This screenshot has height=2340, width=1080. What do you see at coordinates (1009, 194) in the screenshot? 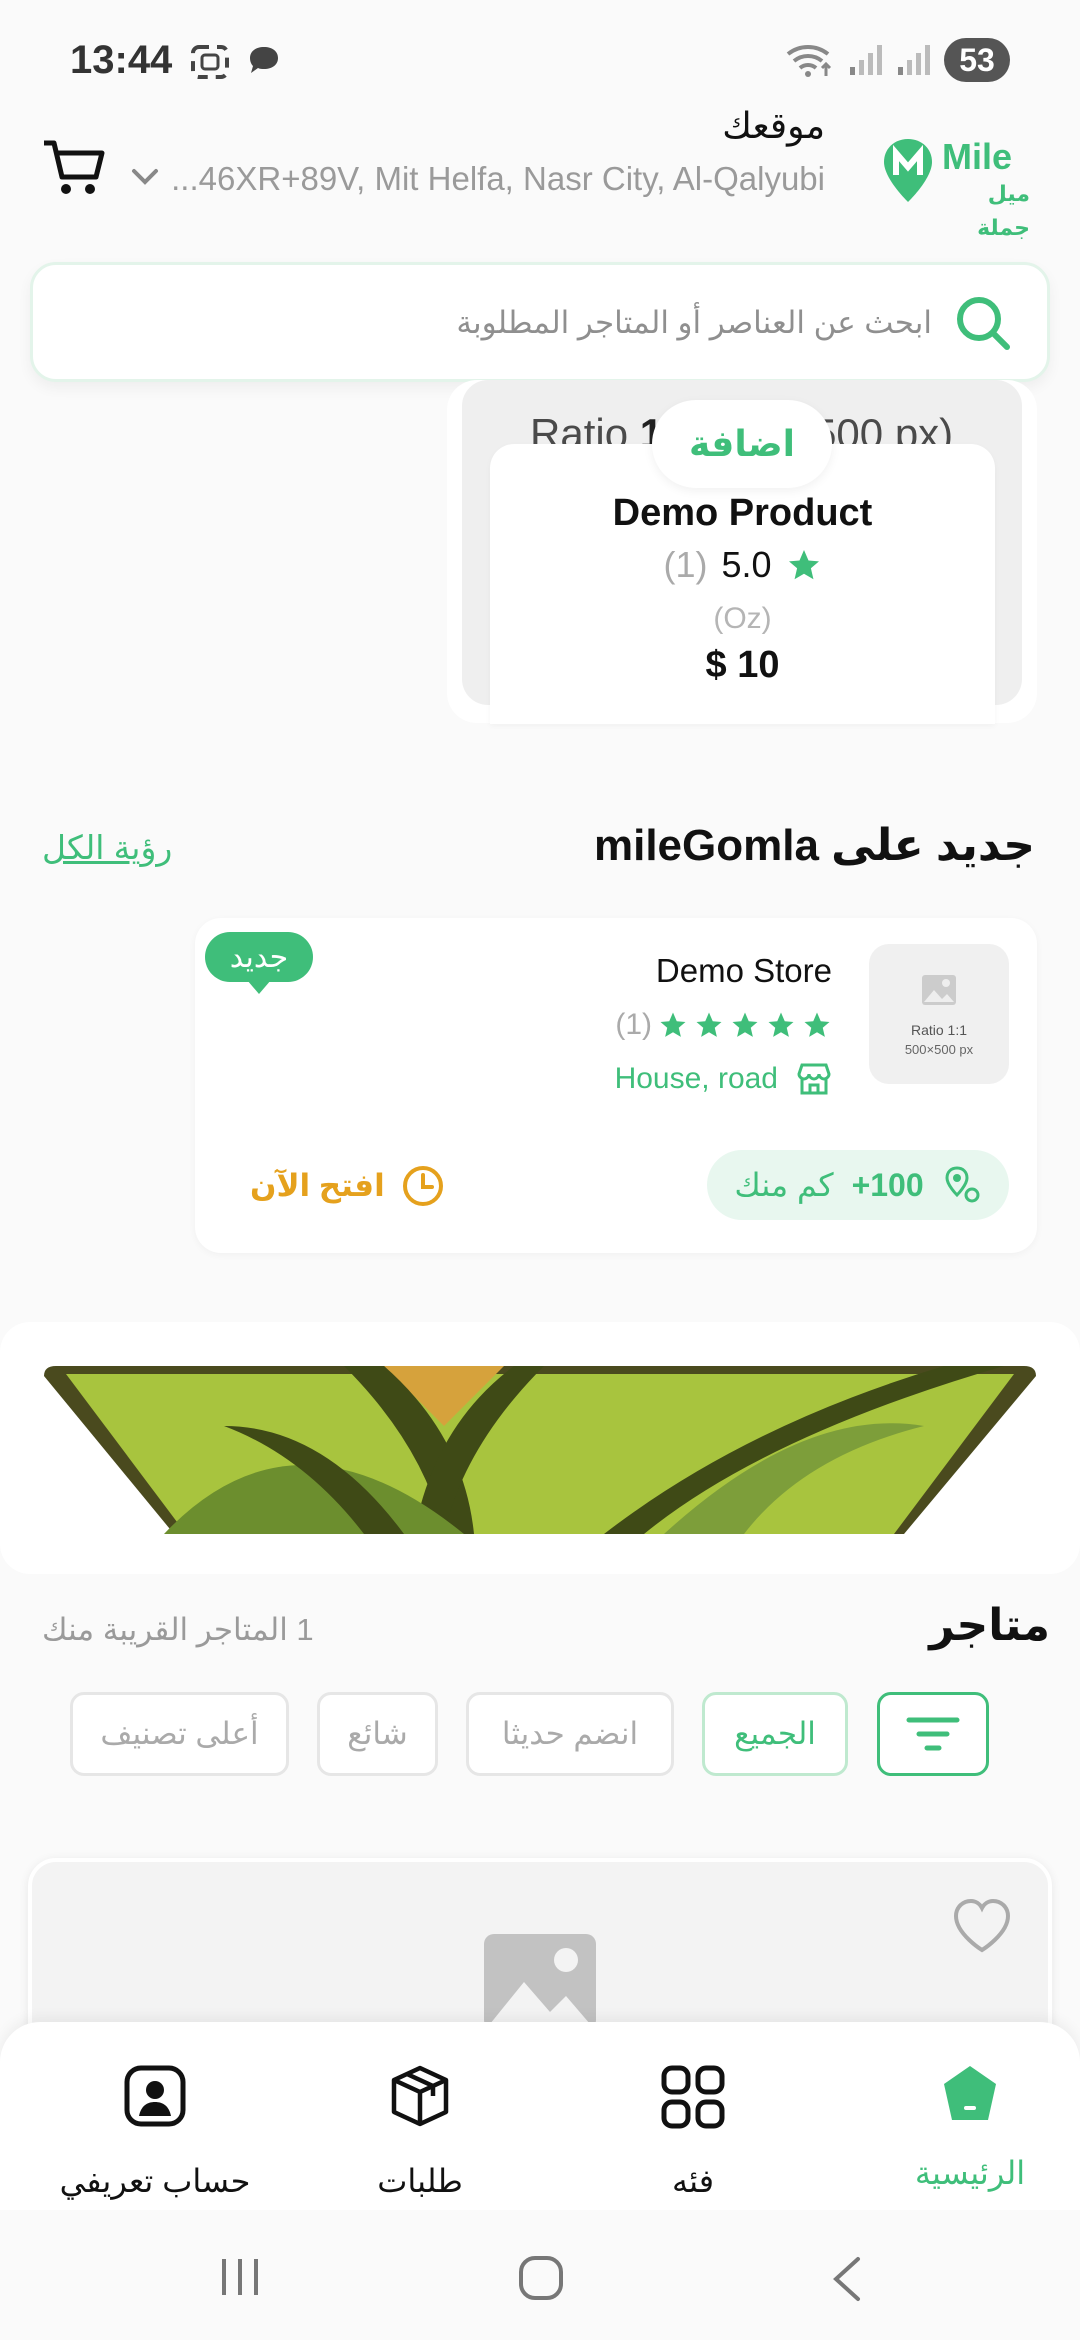
I see `svg-text: ميل` at bounding box center [1009, 194].